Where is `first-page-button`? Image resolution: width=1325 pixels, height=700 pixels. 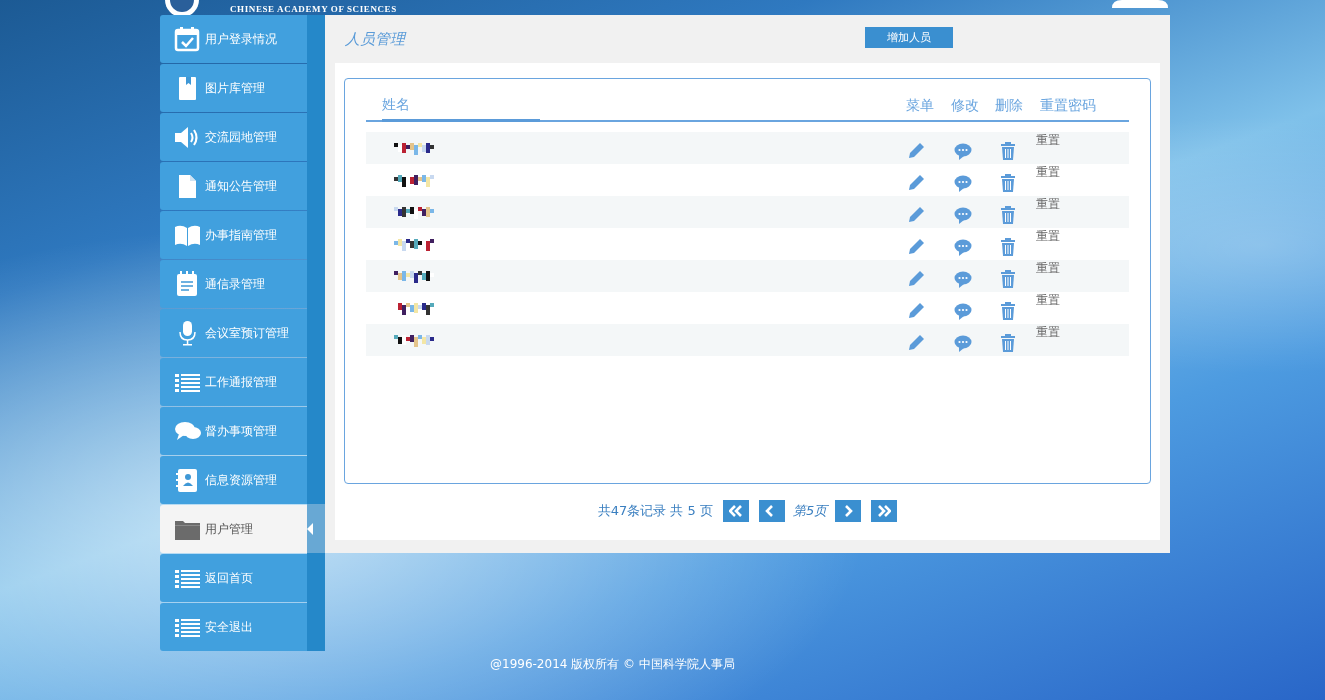
first-page-button is located at coordinates (735, 511).